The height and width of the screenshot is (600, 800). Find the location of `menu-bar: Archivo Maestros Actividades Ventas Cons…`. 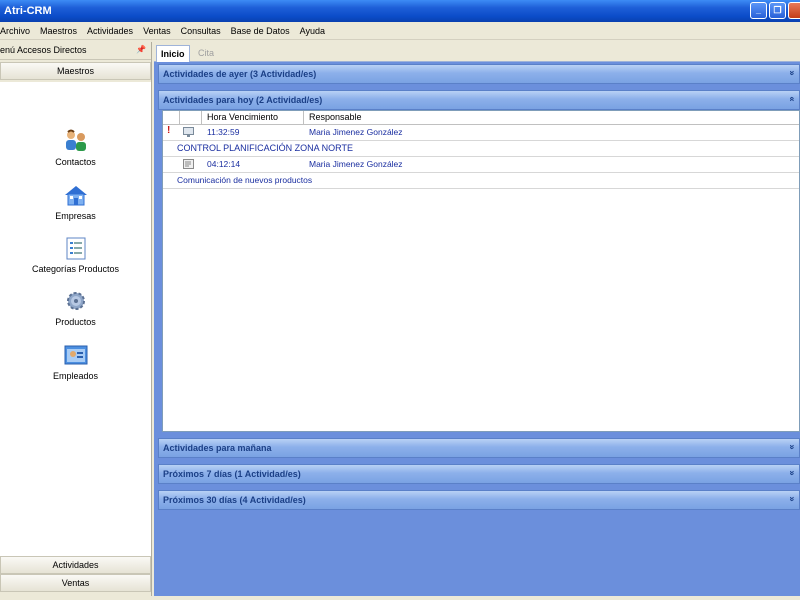

menu-bar: Archivo Maestros Actividades Ventas Cons… is located at coordinates (400, 31).